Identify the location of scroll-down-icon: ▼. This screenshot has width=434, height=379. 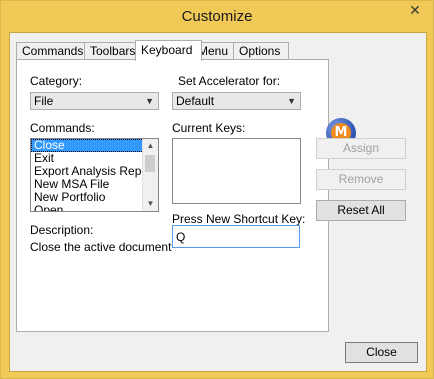
(150, 204).